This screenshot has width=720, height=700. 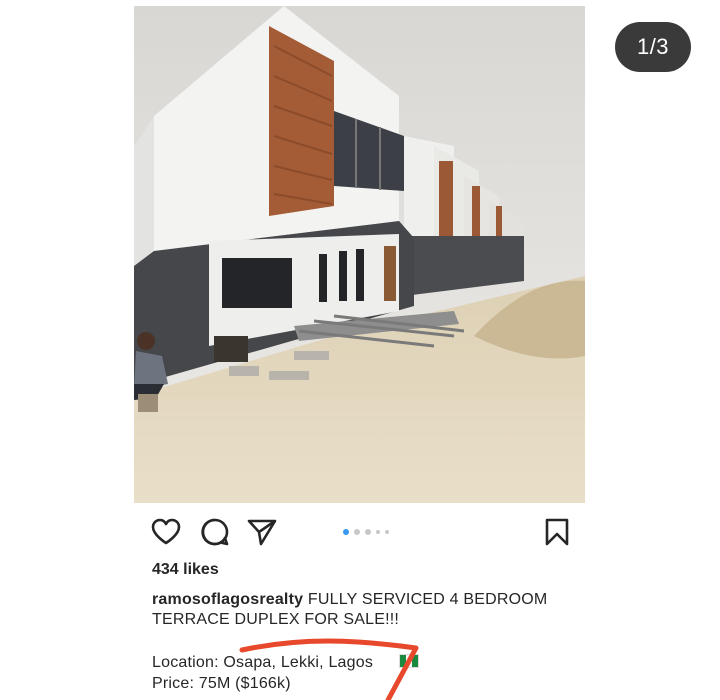 What do you see at coordinates (653, 47) in the screenshot?
I see `carousel-counter: 1/3` at bounding box center [653, 47].